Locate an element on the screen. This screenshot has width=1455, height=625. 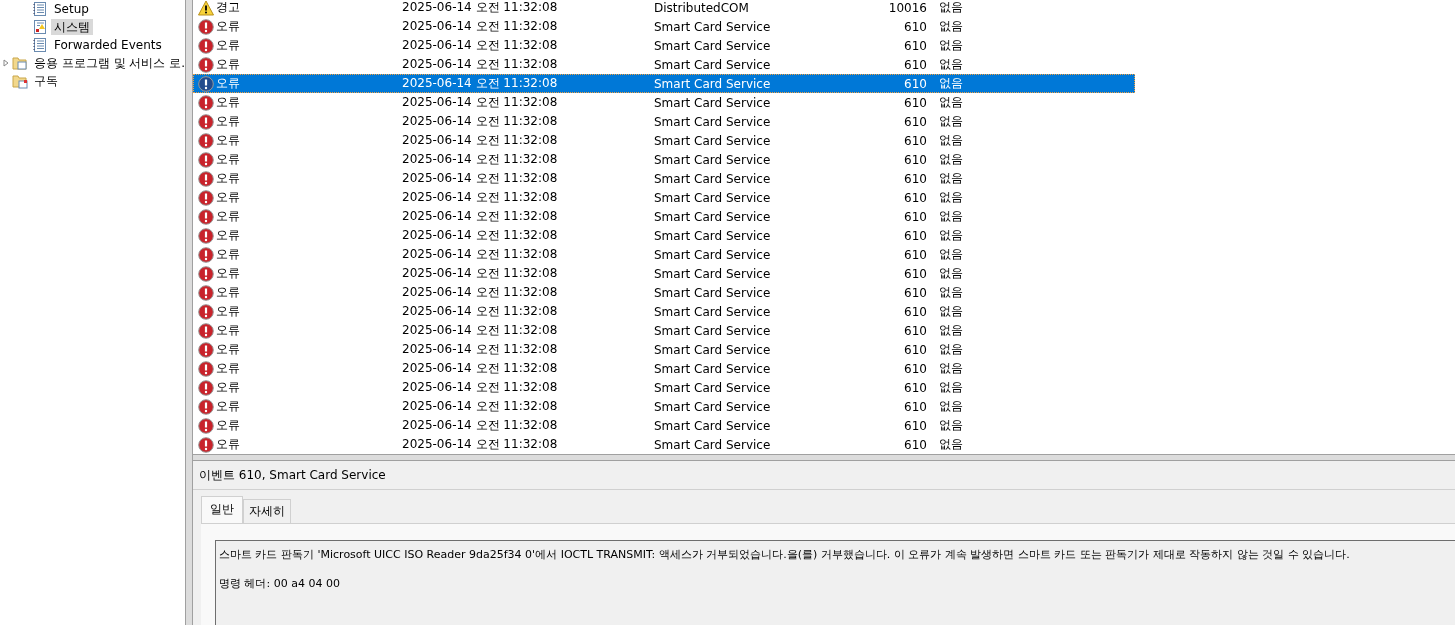
tree-item: 시스템 is located at coordinates (72, 27).